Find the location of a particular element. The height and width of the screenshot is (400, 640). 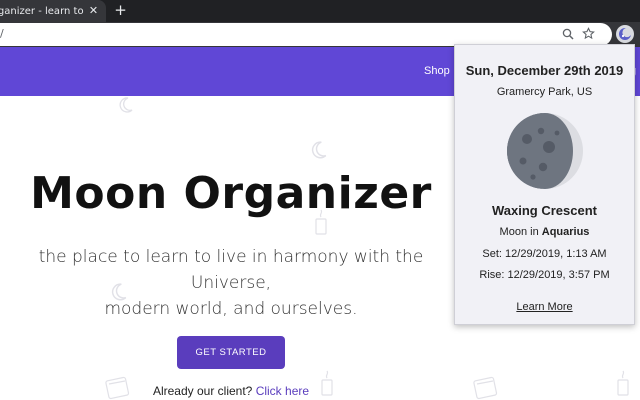

moon-phase-icon is located at coordinates (545, 151).